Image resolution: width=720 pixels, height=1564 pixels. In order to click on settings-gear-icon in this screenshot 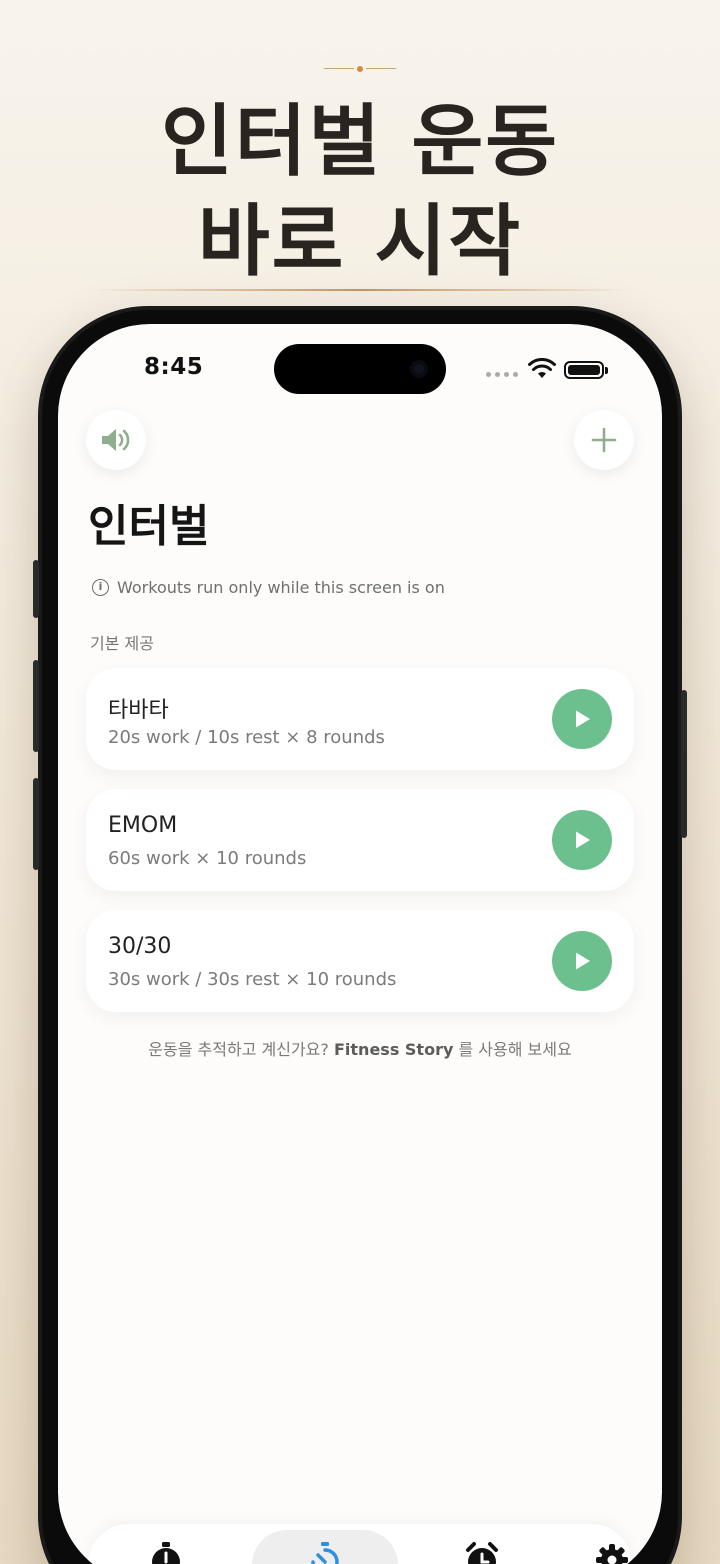, I will do `click(612, 1554)`.